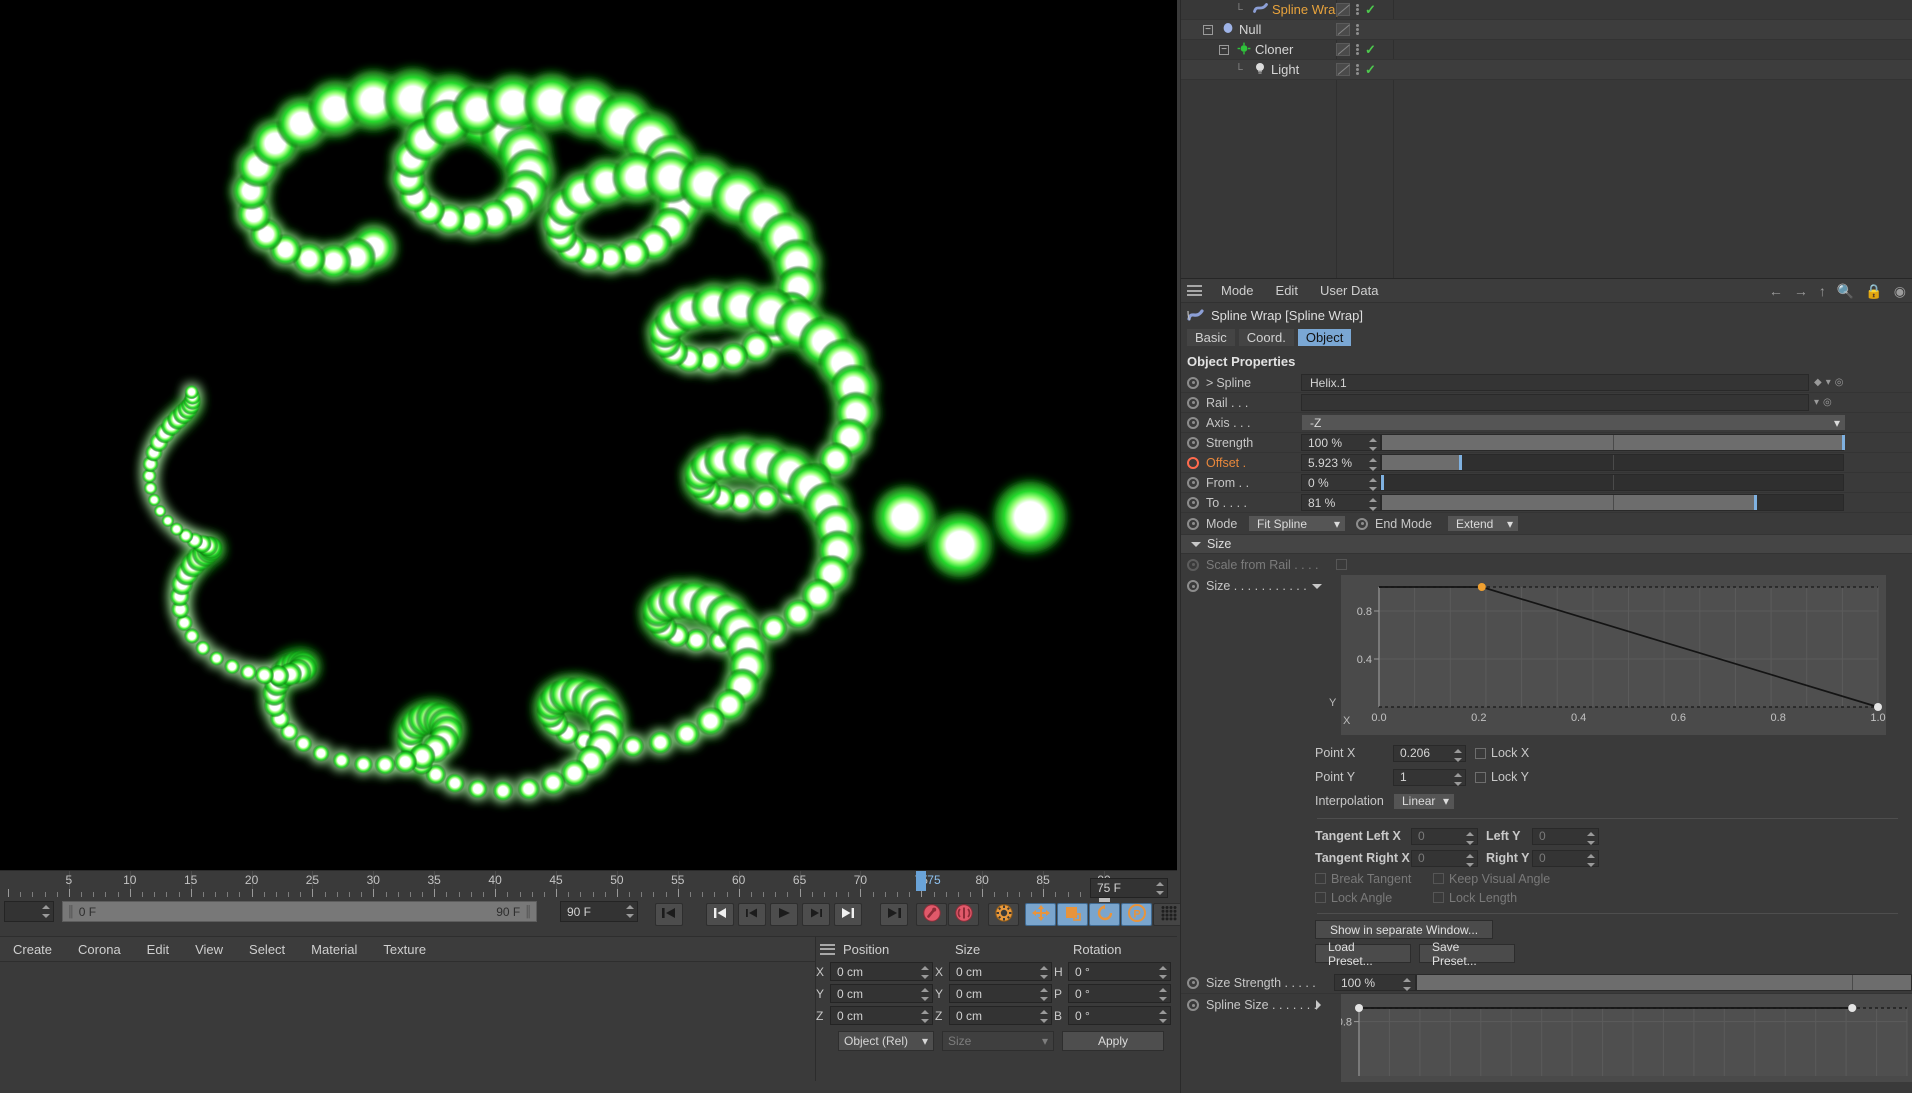 The image size is (1912, 1093). What do you see at coordinates (1320, 878) in the screenshot?
I see `break-tangent-checkbox` at bounding box center [1320, 878].